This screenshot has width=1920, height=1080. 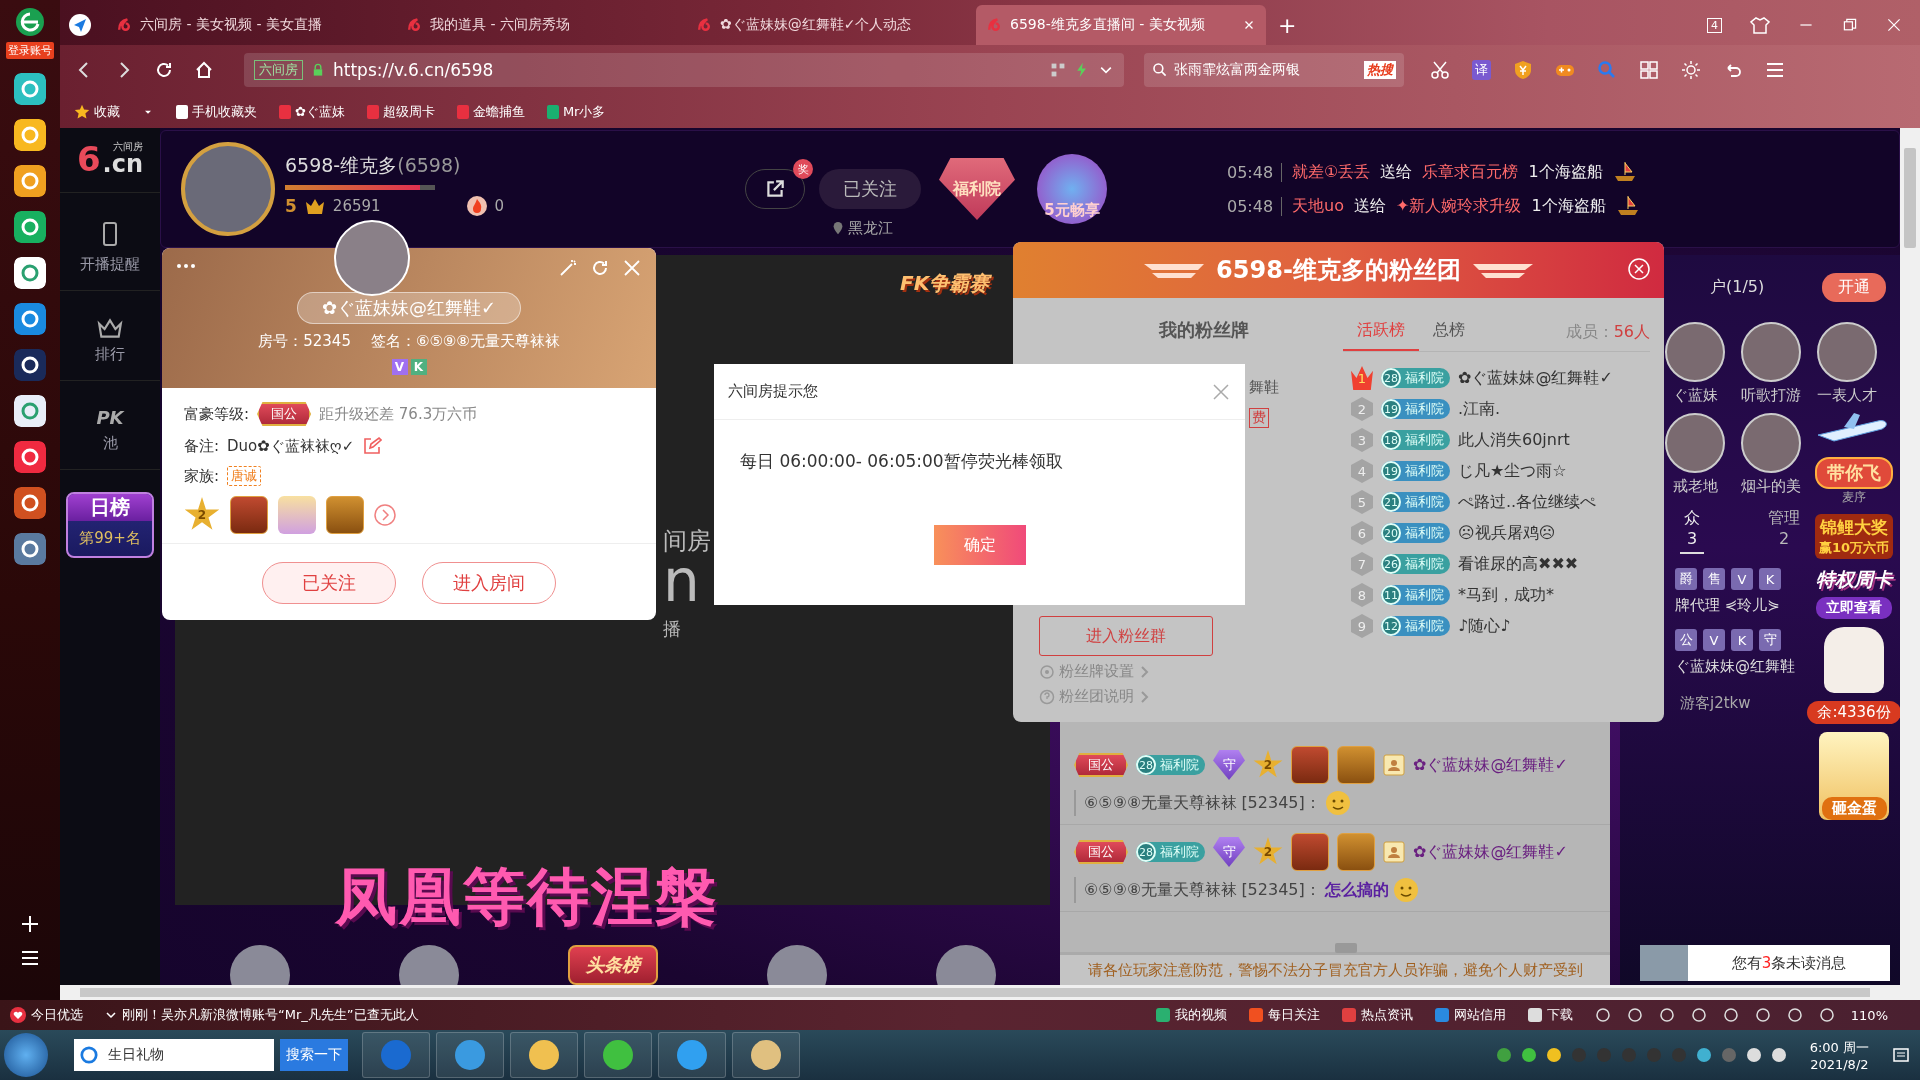 What do you see at coordinates (1287, 25) in the screenshot?
I see `new-tab-button: +` at bounding box center [1287, 25].